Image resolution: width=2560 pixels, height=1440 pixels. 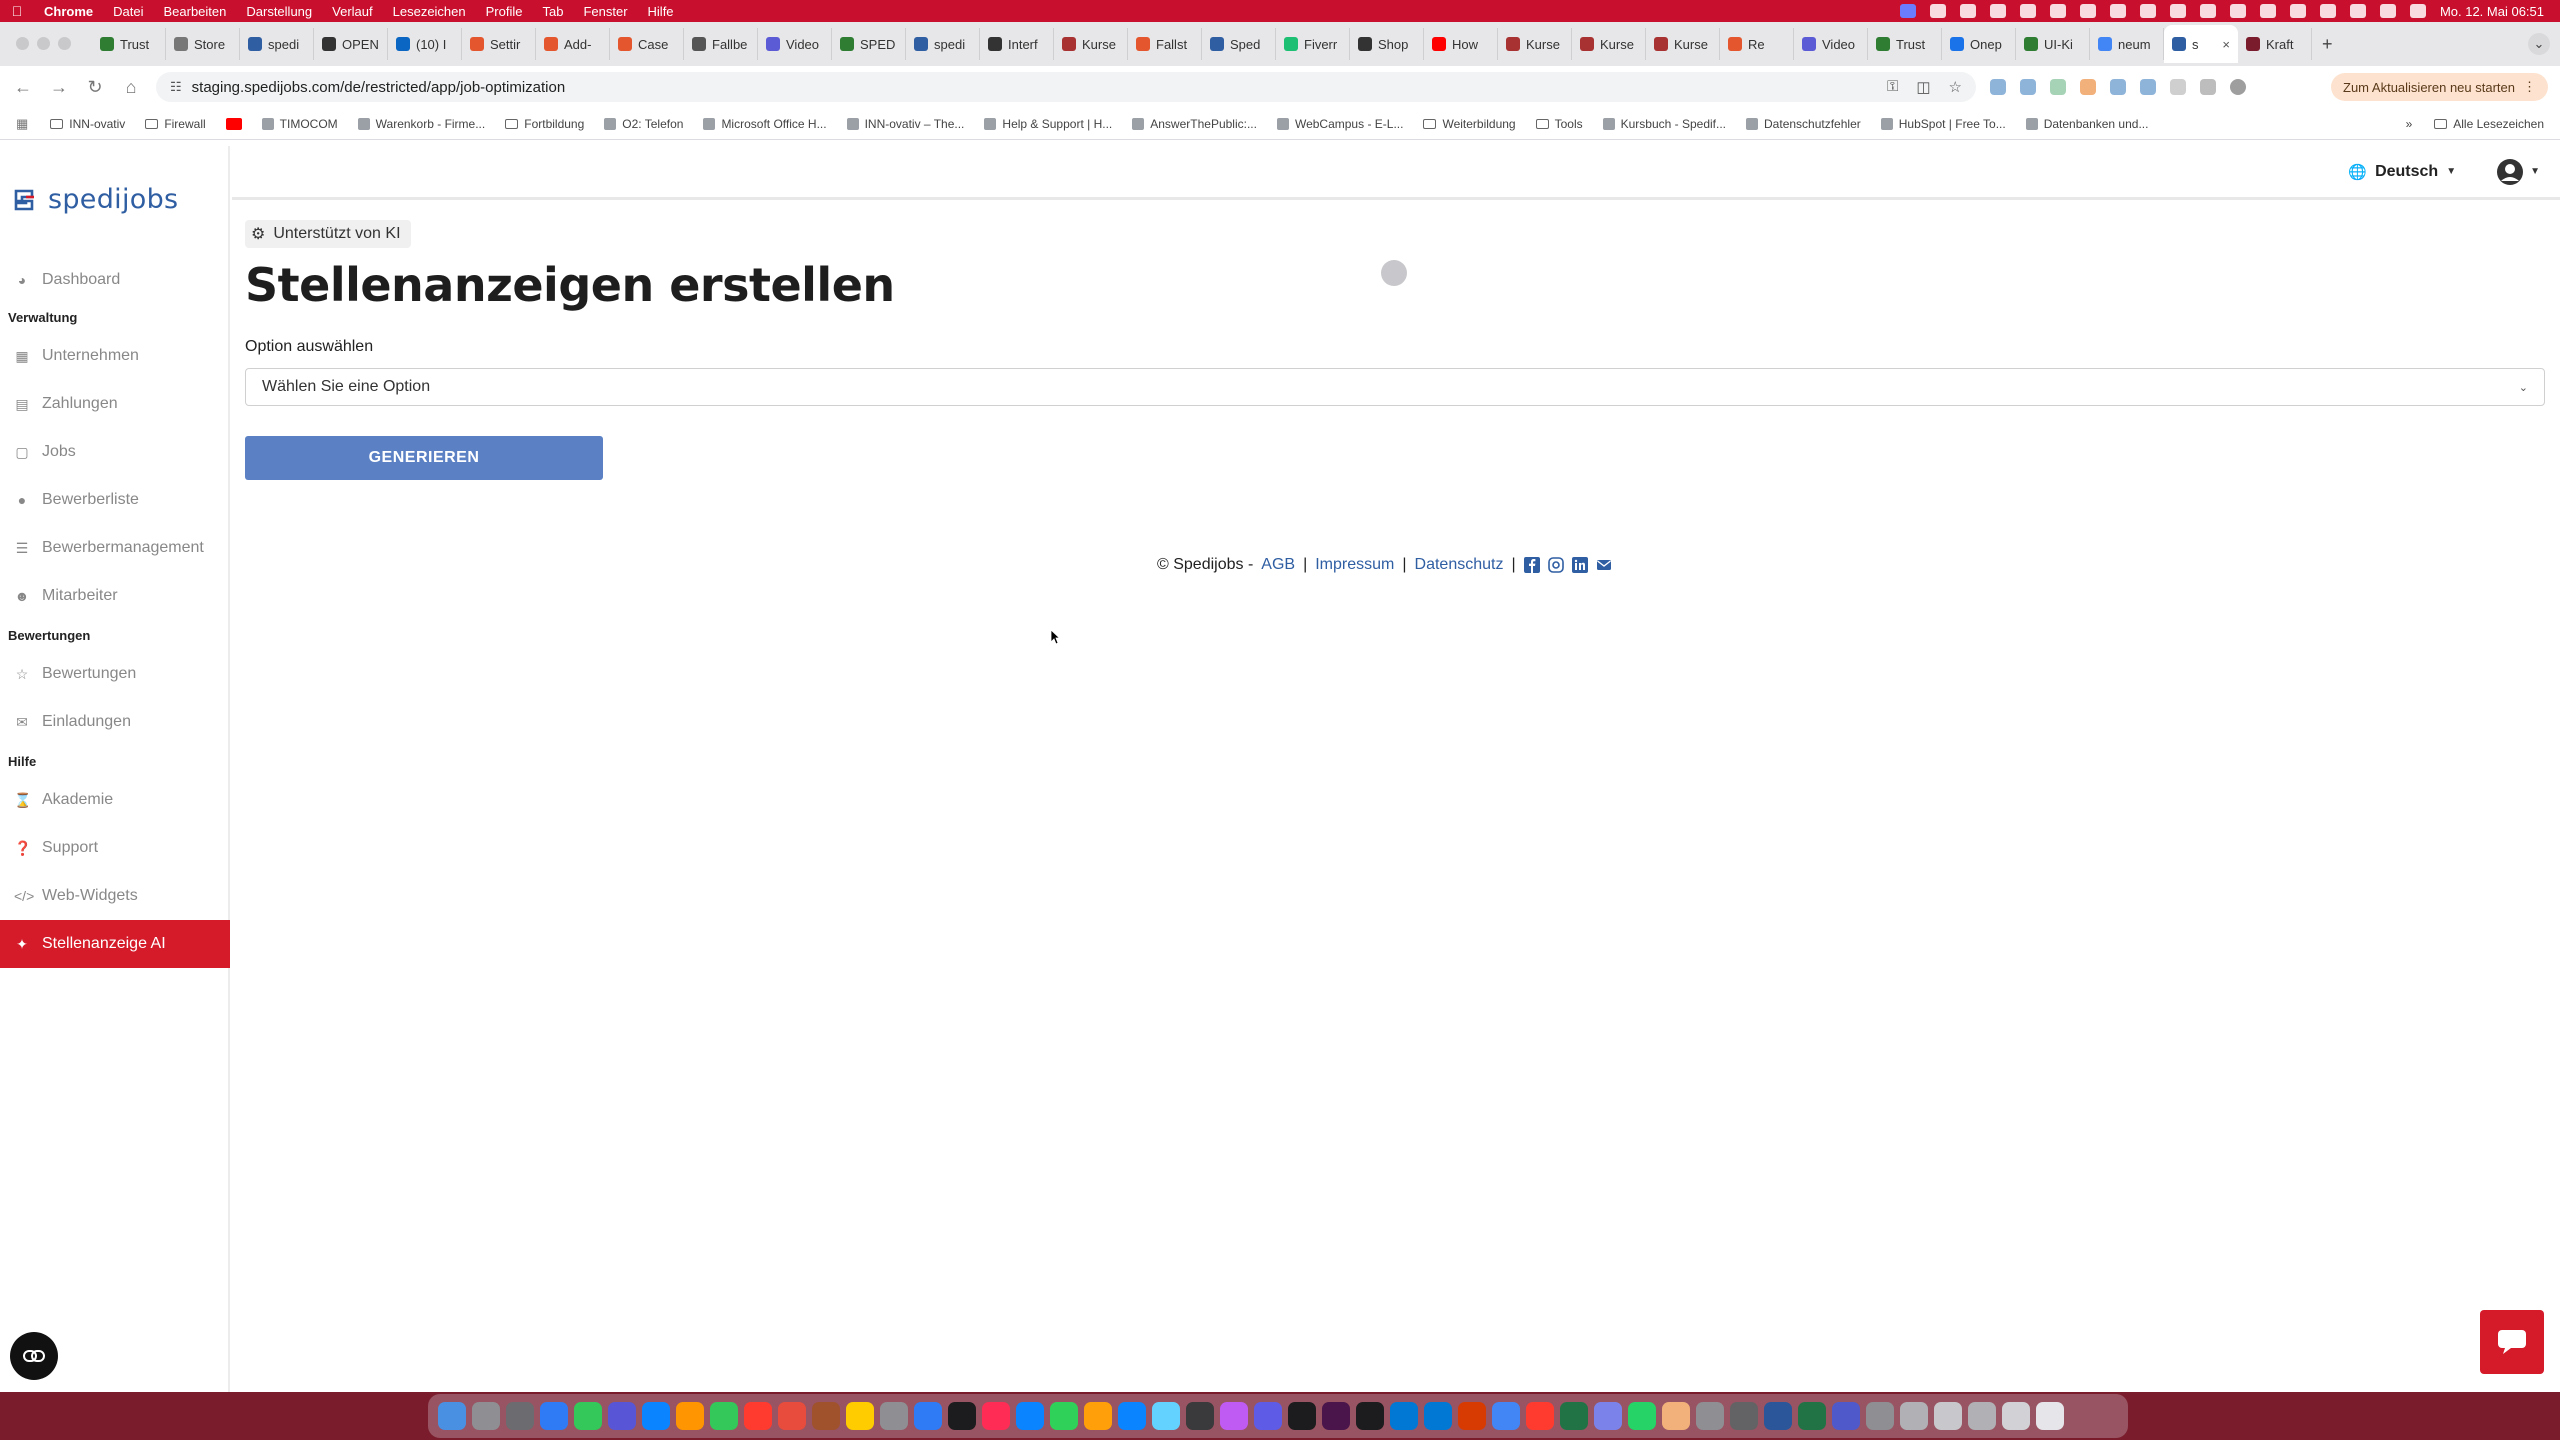 I want to click on home-icon: ⌂, so click(x=131, y=87).